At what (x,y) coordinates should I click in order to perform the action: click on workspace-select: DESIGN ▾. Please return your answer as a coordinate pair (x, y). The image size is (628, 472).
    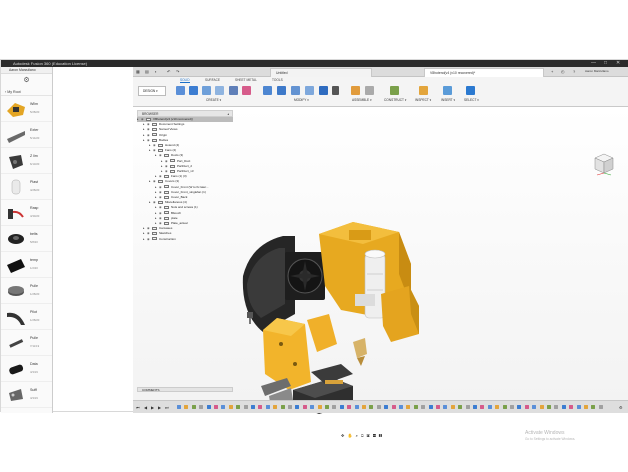
    Looking at the image, I should click on (152, 91).